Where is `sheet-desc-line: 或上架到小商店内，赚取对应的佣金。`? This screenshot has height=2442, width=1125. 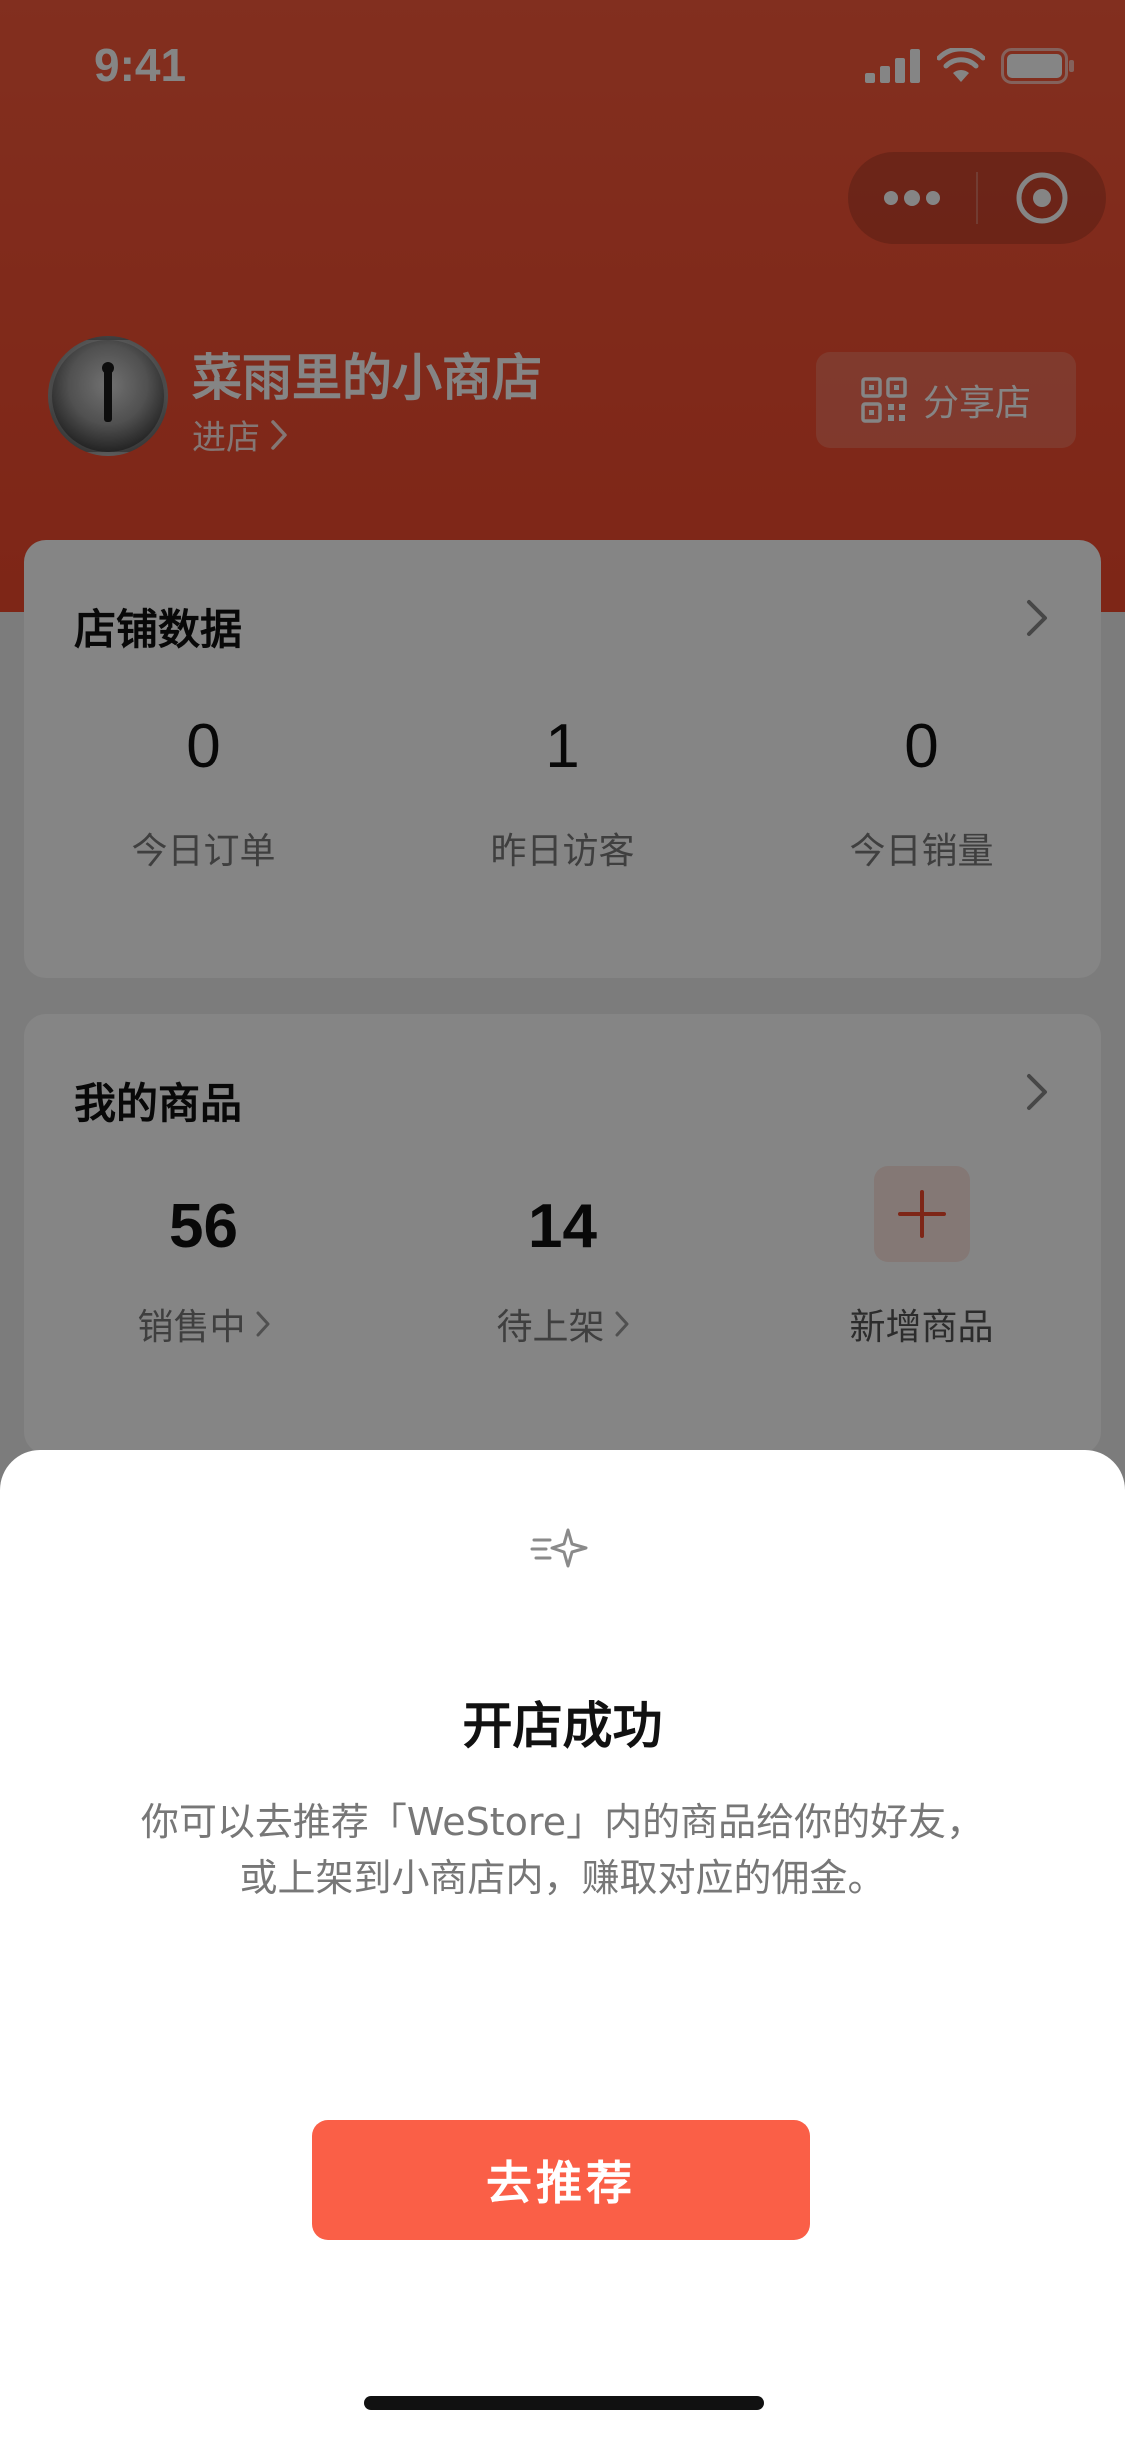 sheet-desc-line: 或上架到小商店内，赚取对应的佣金。 is located at coordinates (562, 1878).